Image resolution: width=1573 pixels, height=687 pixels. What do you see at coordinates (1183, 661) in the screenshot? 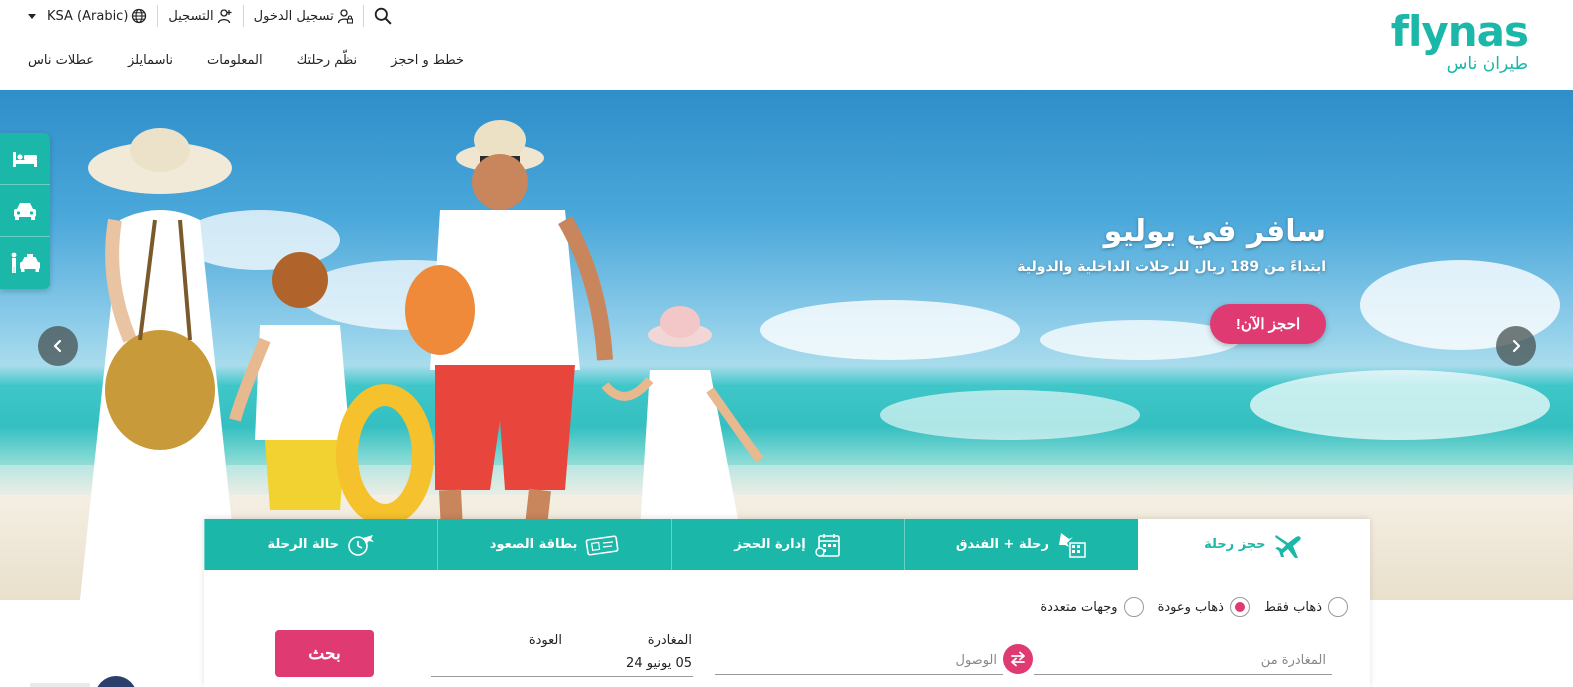
I see `origin-input: المغادرة من` at bounding box center [1183, 661].